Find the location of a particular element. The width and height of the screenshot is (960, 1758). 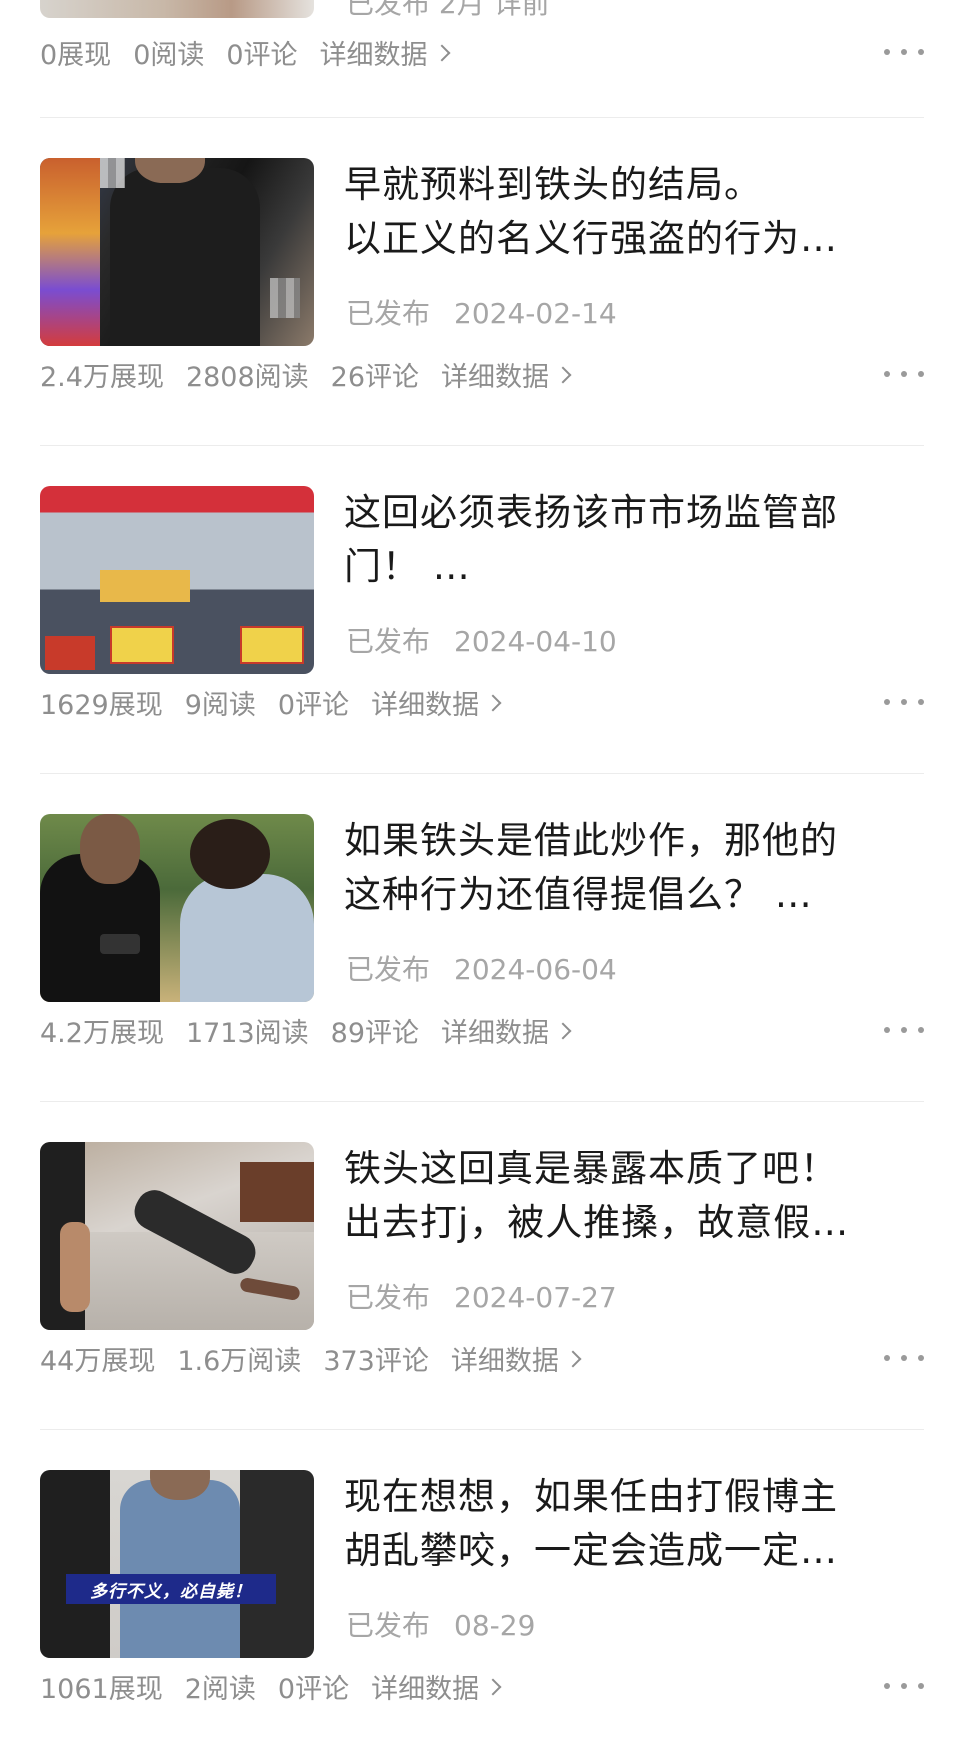

article-title-line: 铁头这回真是暴露本质了吧！ is located at coordinates (591, 1168).